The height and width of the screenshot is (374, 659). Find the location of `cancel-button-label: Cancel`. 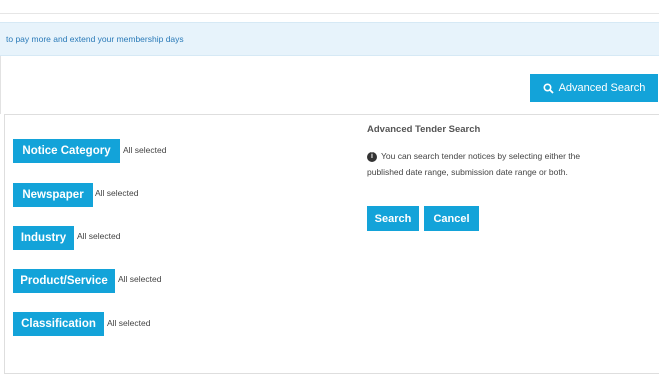

cancel-button-label: Cancel is located at coordinates (451, 218).